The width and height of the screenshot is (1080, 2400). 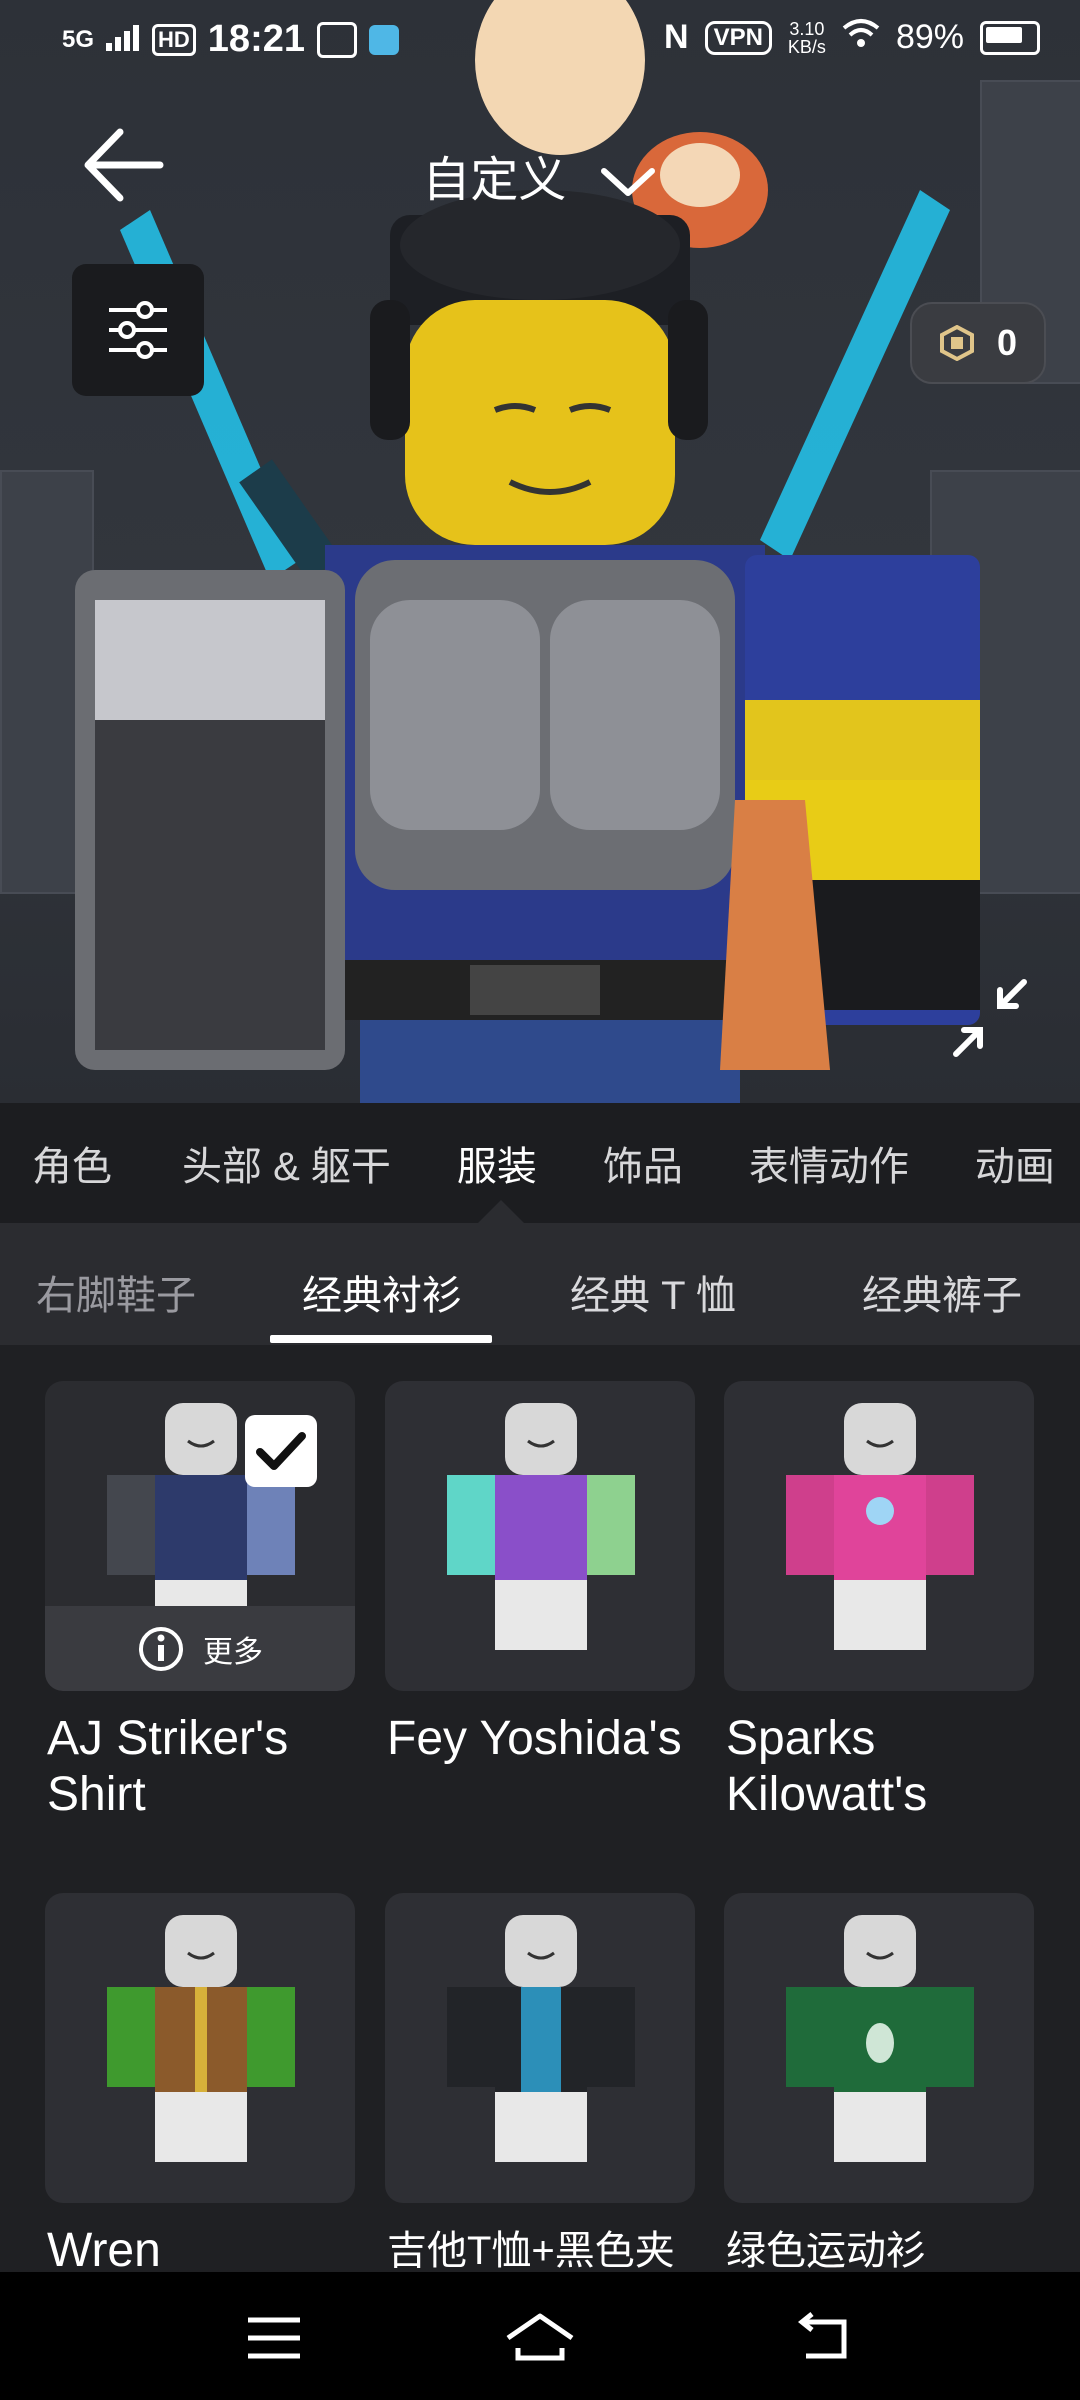 What do you see at coordinates (653, 1292) in the screenshot?
I see `subtab-classic-tshirts: 经典 T 恤` at bounding box center [653, 1292].